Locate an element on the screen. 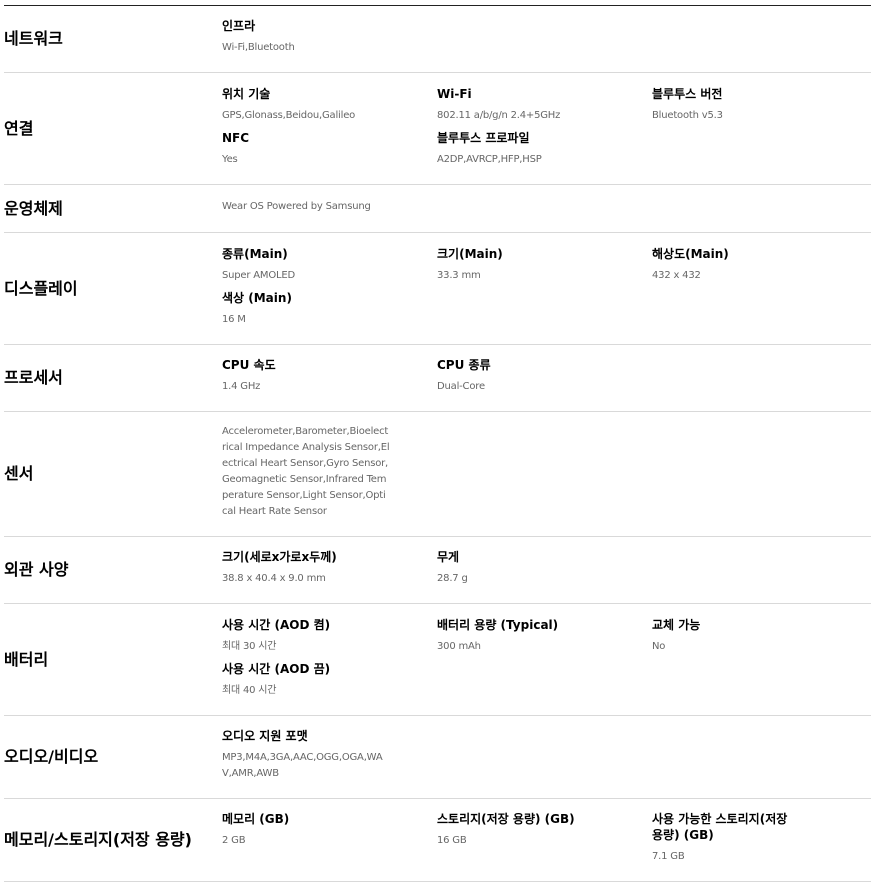 This screenshot has height=882, width=876. spec-category: 네트워크 is located at coordinates (33, 38).